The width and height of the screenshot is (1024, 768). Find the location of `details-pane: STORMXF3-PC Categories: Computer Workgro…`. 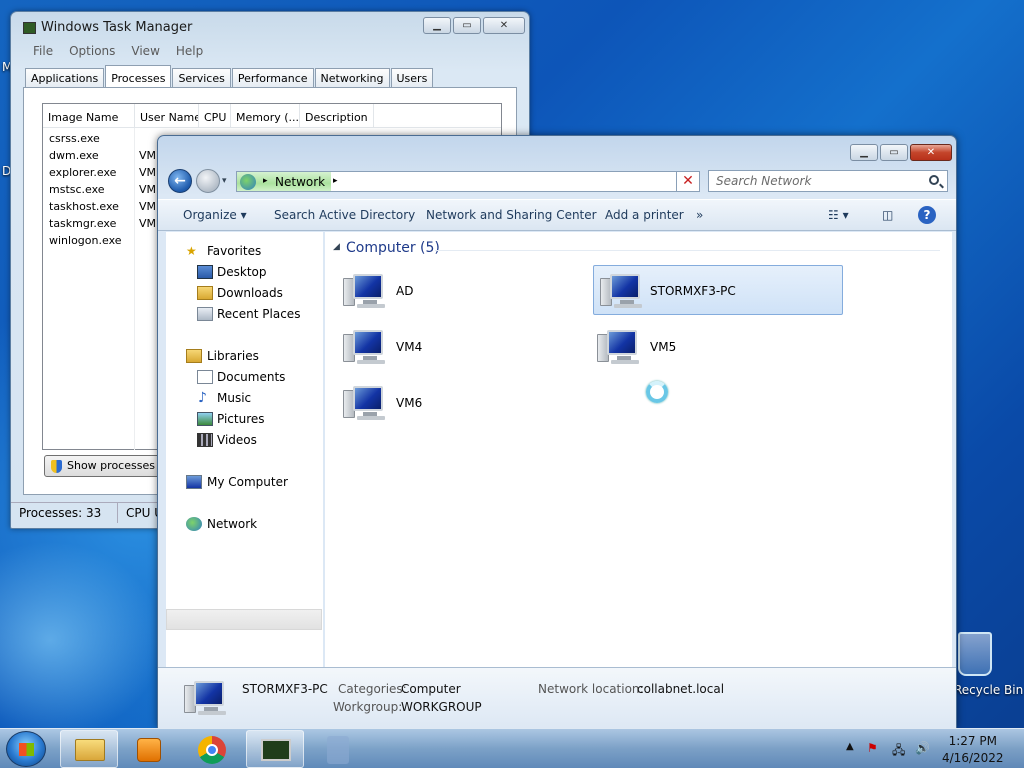

details-pane: STORMXF3-PC Categories: Computer Workgro… is located at coordinates (557, 697).